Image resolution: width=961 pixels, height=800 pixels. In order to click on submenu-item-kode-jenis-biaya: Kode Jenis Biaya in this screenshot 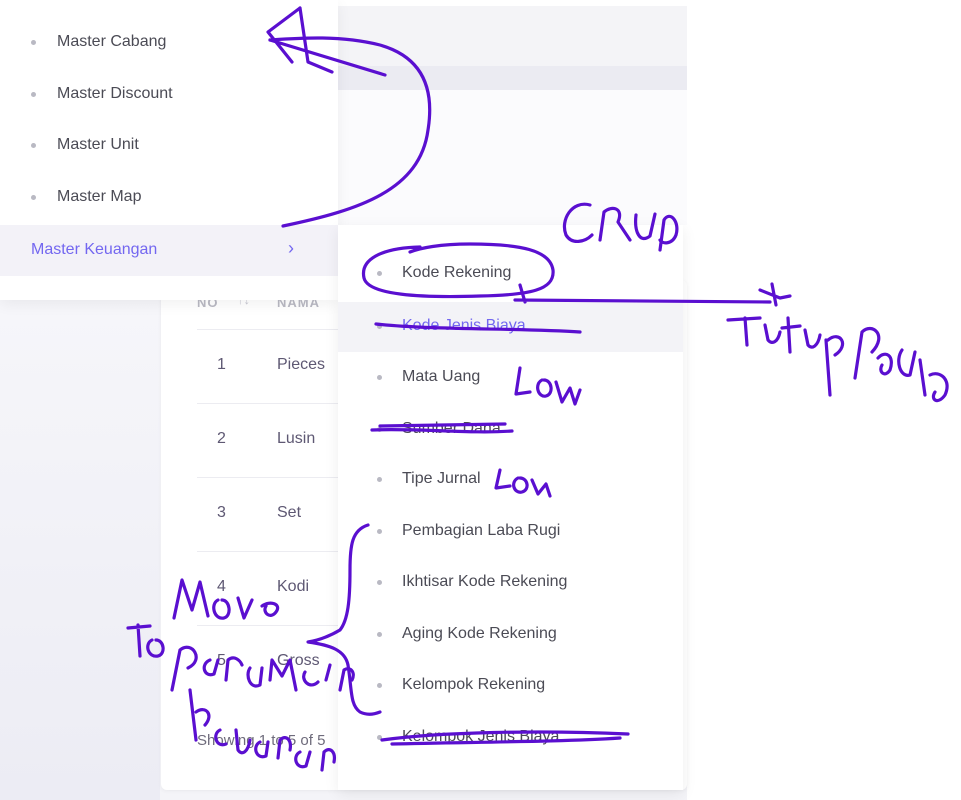, I will do `click(510, 327)`.